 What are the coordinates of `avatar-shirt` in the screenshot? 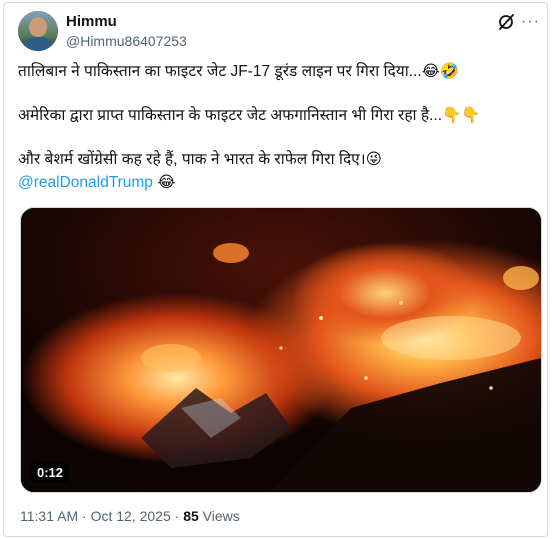 It's located at (38, 44).